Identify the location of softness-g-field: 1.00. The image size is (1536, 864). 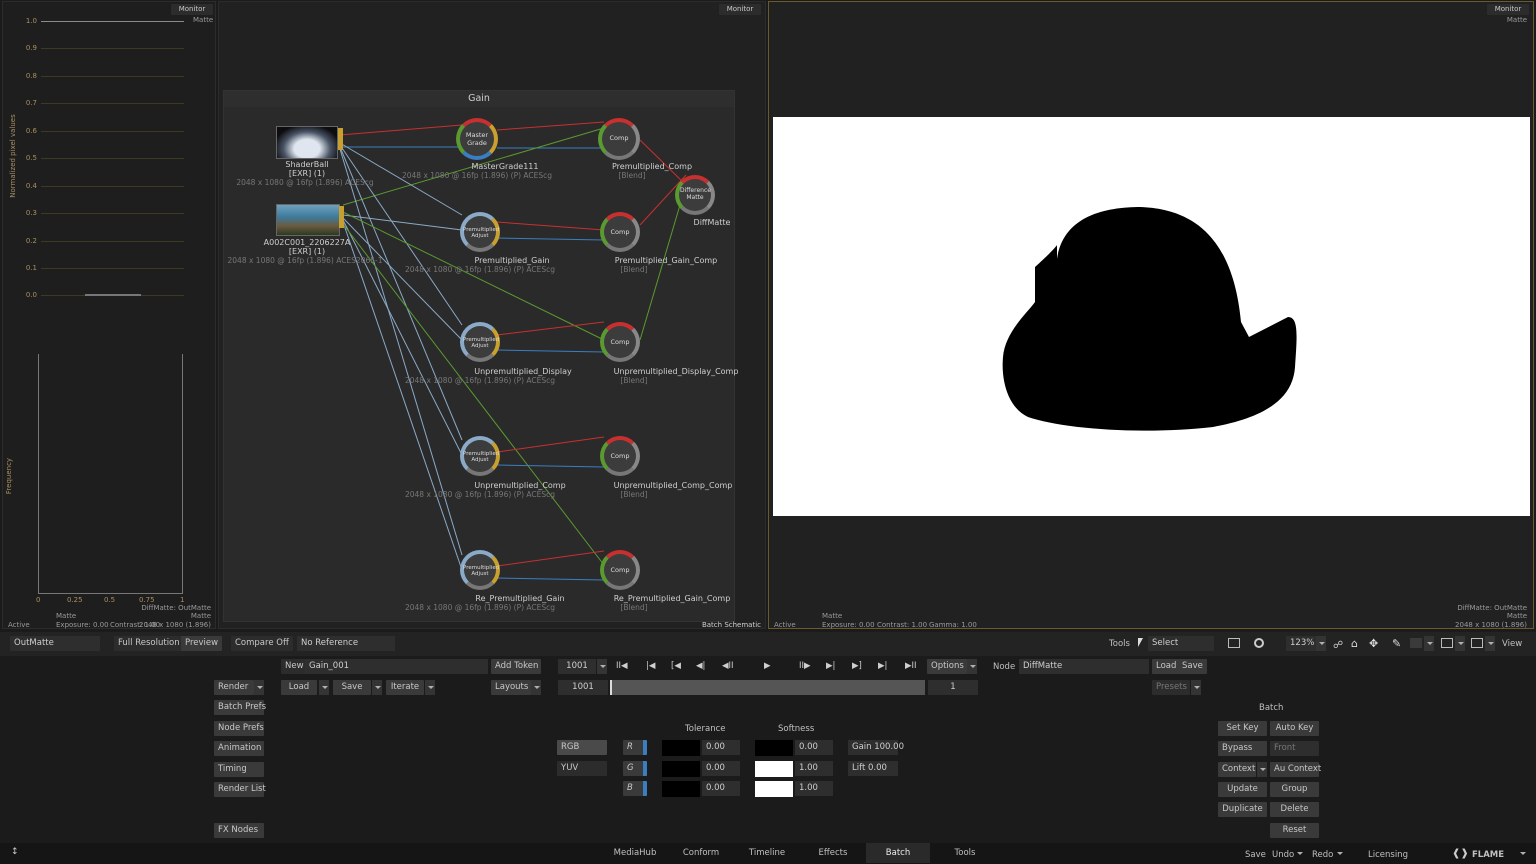
(814, 768).